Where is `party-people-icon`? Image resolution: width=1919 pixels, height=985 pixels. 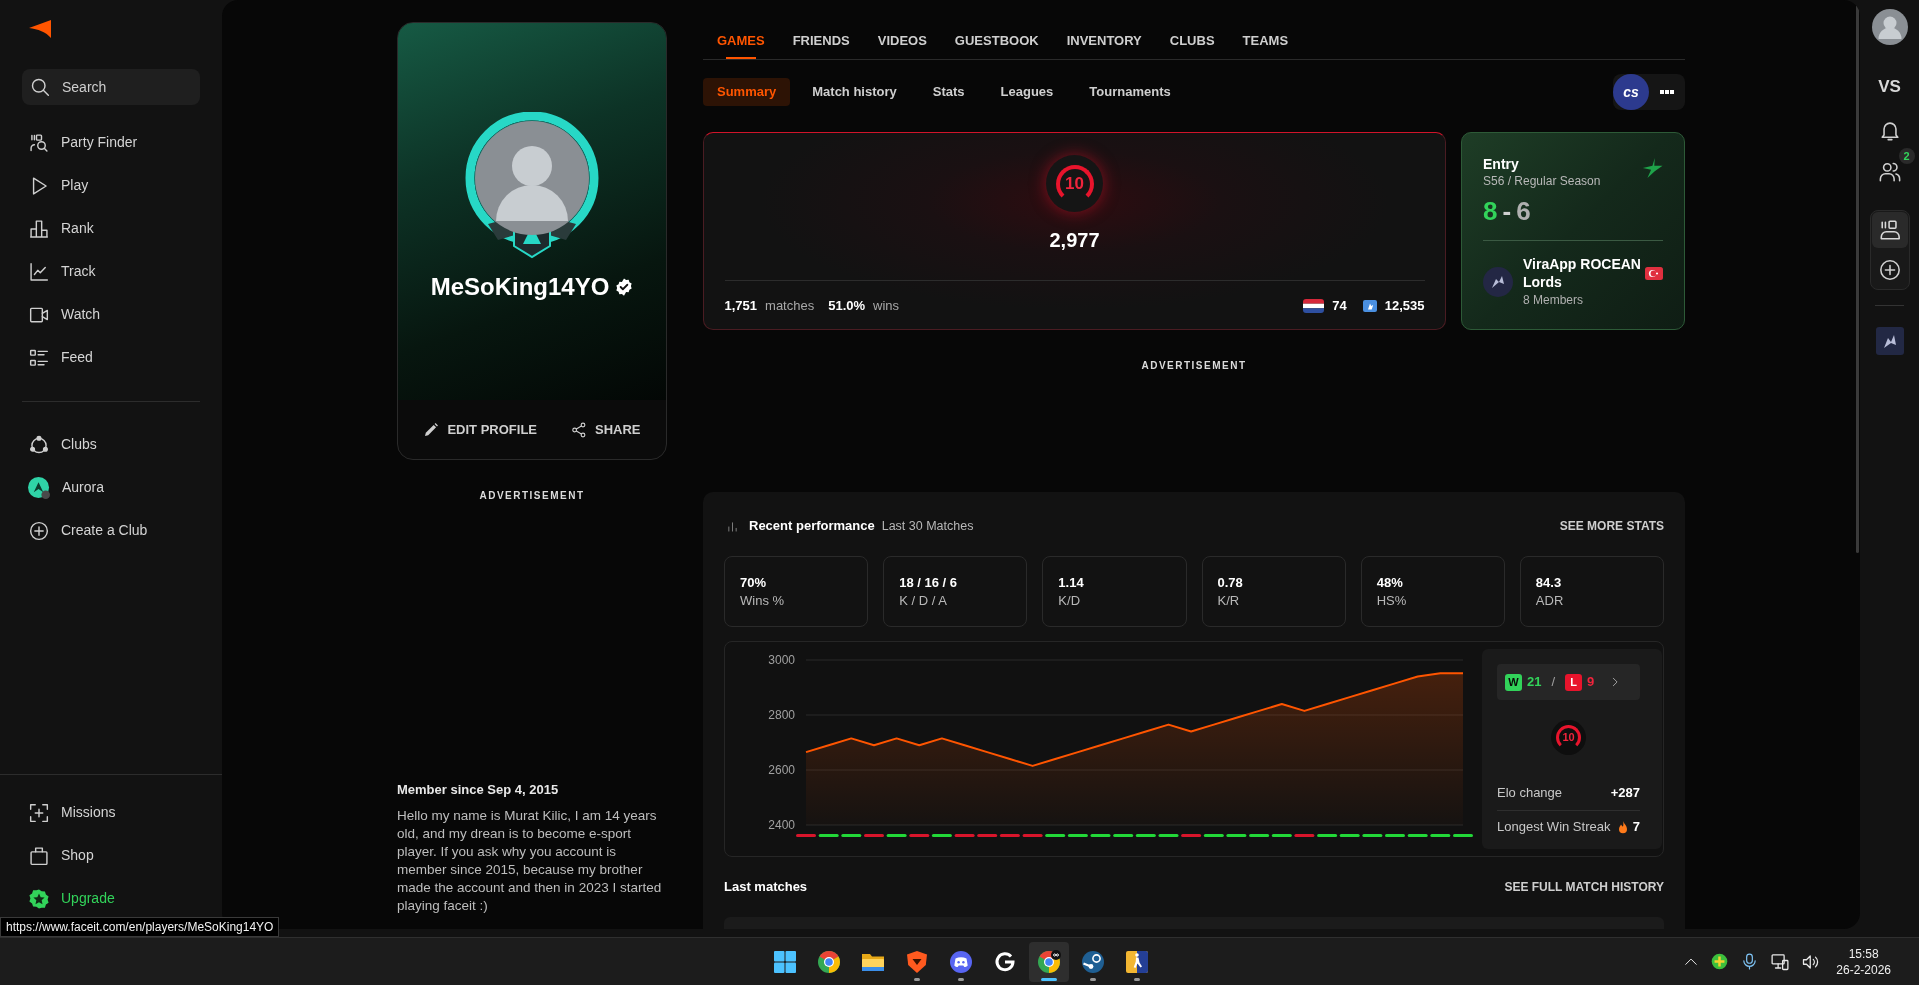 party-people-icon is located at coordinates (1889, 230).